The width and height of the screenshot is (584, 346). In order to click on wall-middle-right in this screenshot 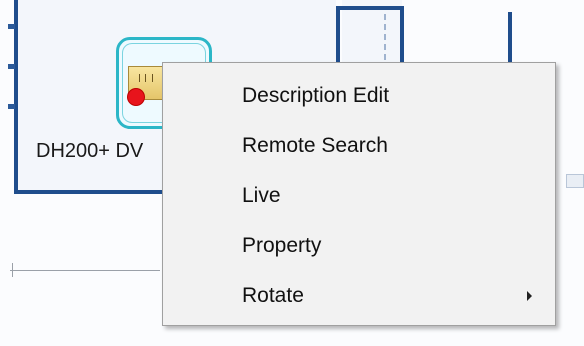, I will do `click(402, 34)`.